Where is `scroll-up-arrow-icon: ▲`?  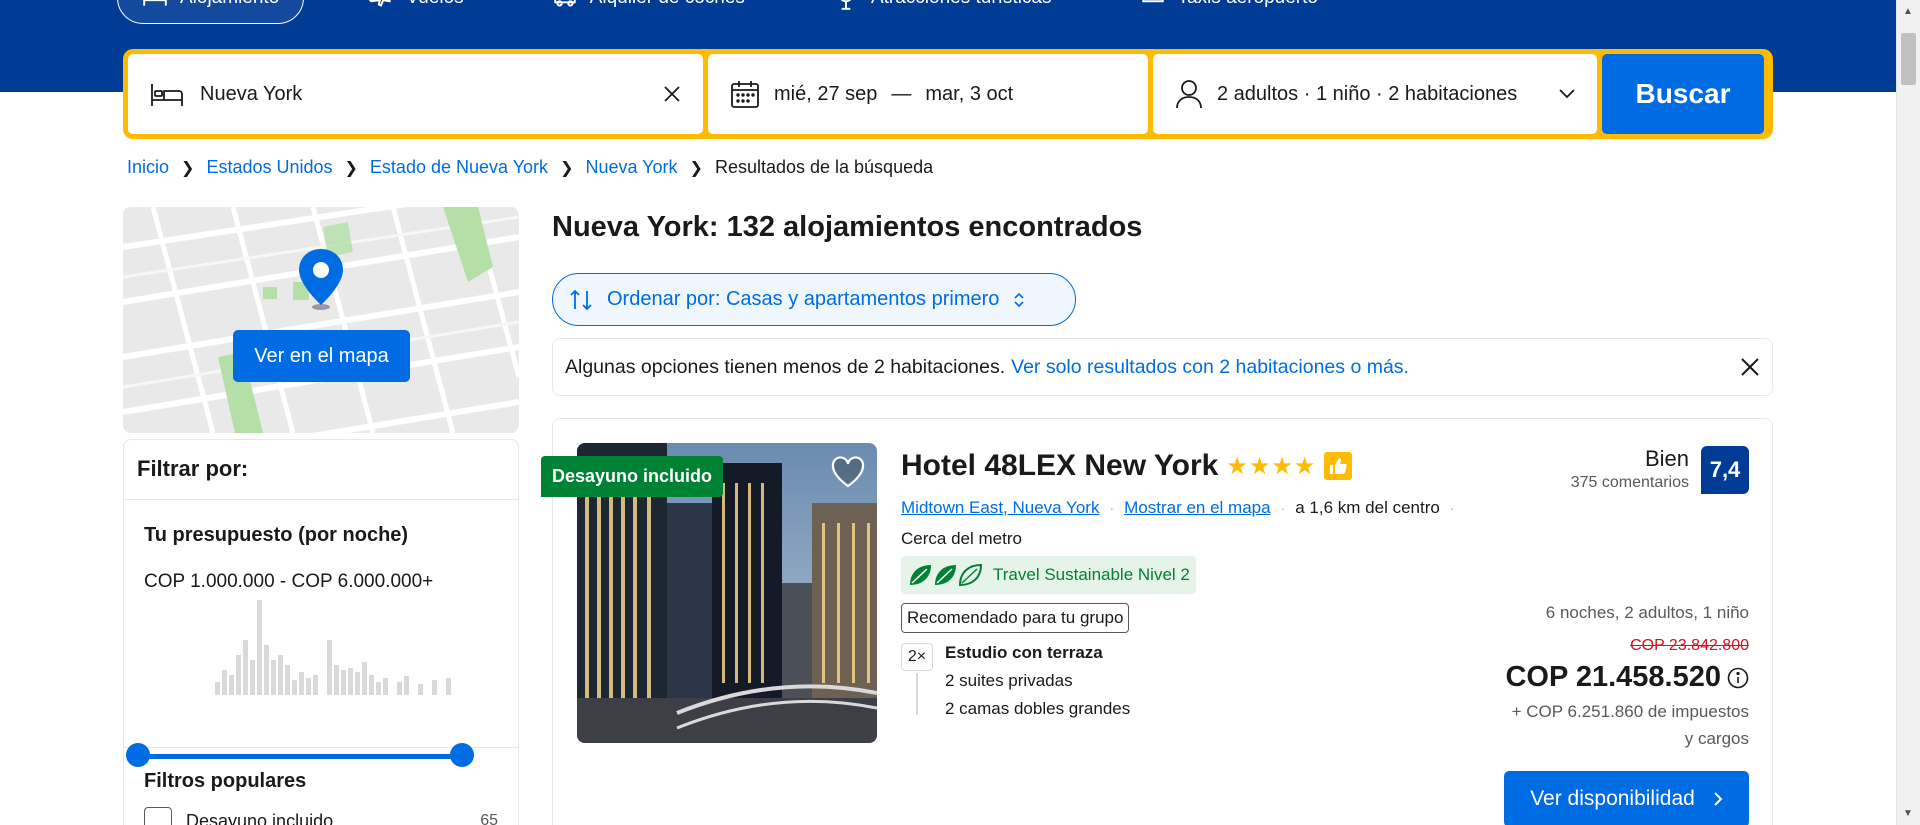
scroll-up-arrow-icon: ▲ is located at coordinates (1908, 11).